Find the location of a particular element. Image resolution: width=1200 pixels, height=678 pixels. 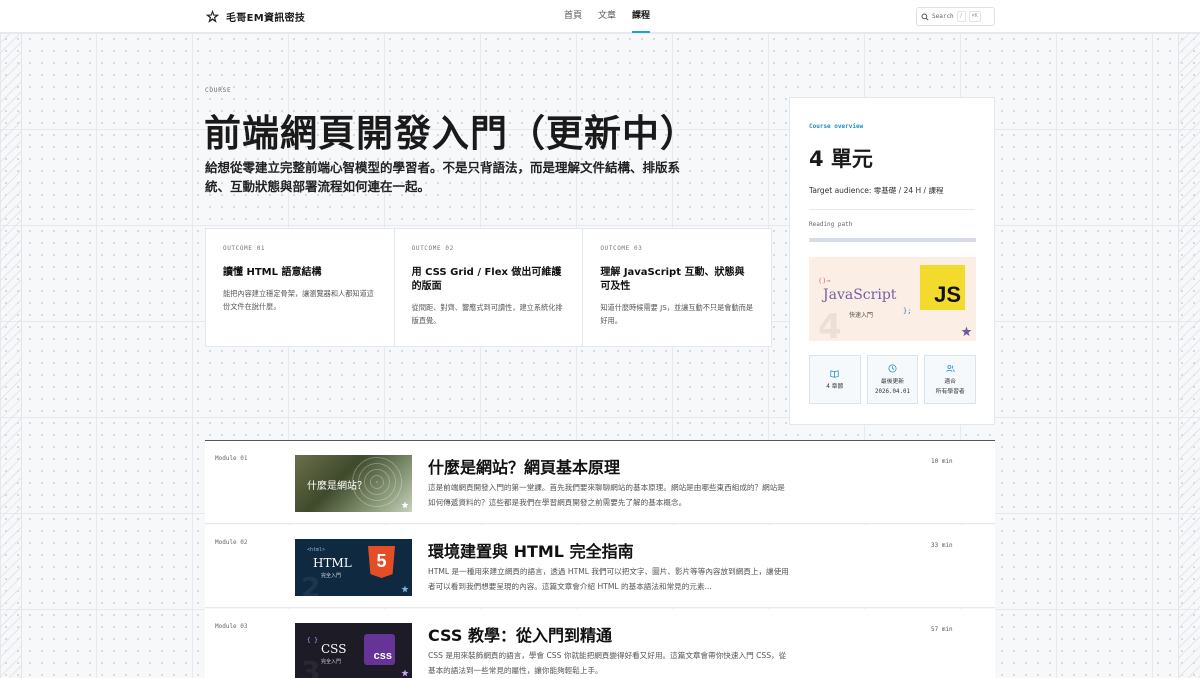

thumb-code: <html> is located at coordinates (316, 550).